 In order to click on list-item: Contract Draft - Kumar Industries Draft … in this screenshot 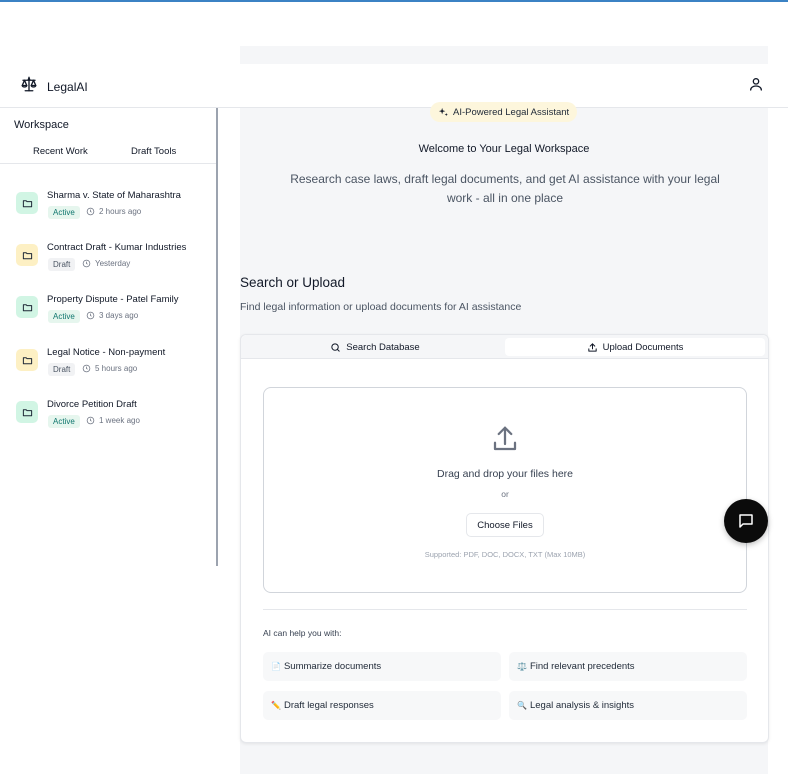, I will do `click(111, 262)`.